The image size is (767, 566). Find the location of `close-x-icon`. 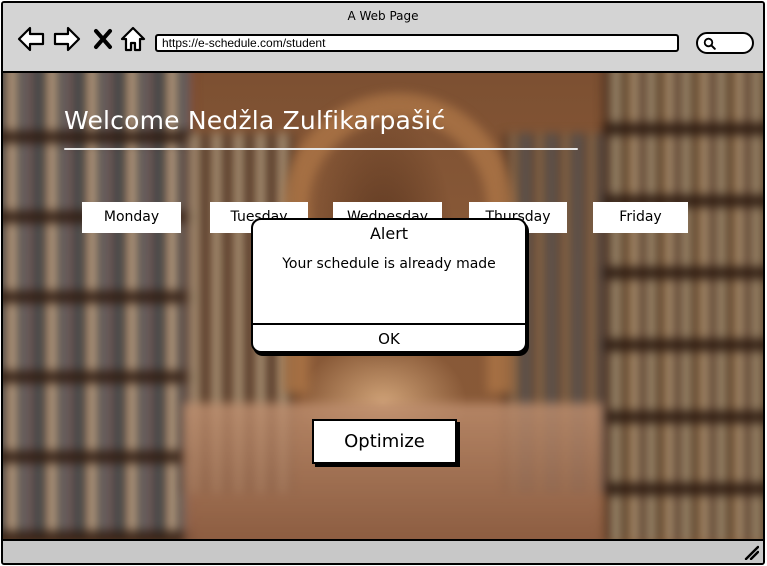

close-x-icon is located at coordinates (103, 39).